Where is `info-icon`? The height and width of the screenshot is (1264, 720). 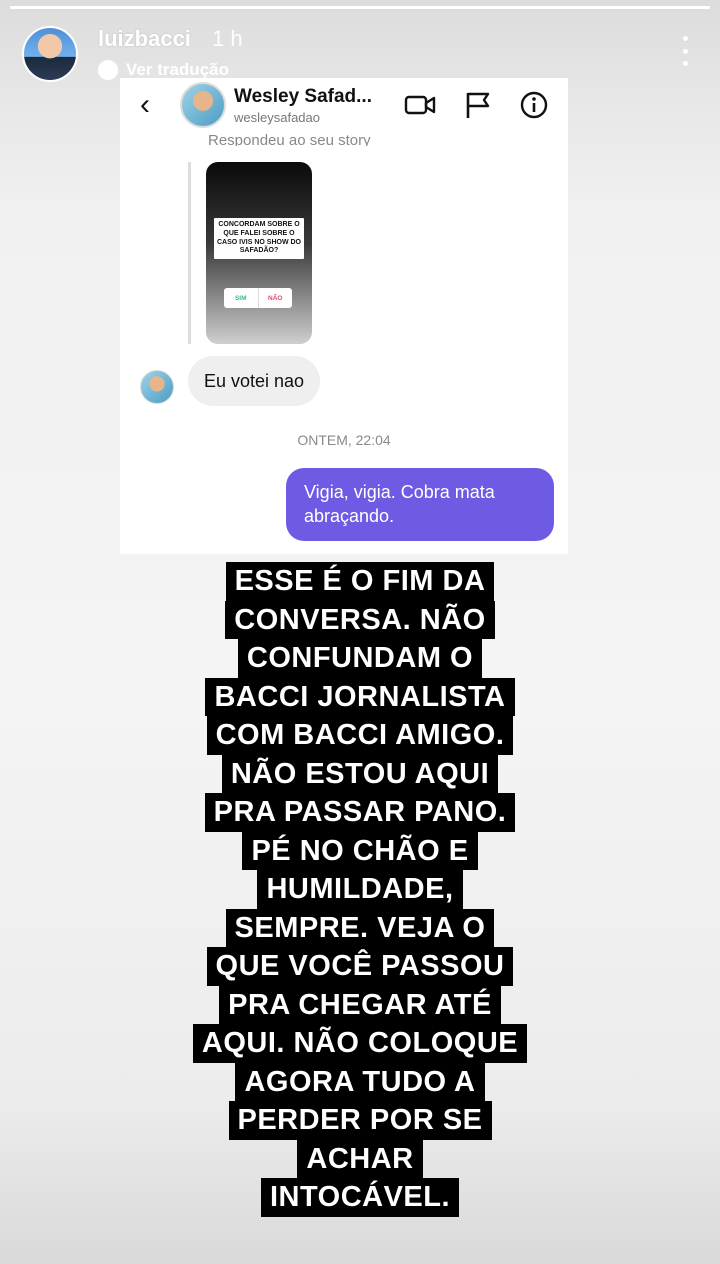
info-icon is located at coordinates (534, 105).